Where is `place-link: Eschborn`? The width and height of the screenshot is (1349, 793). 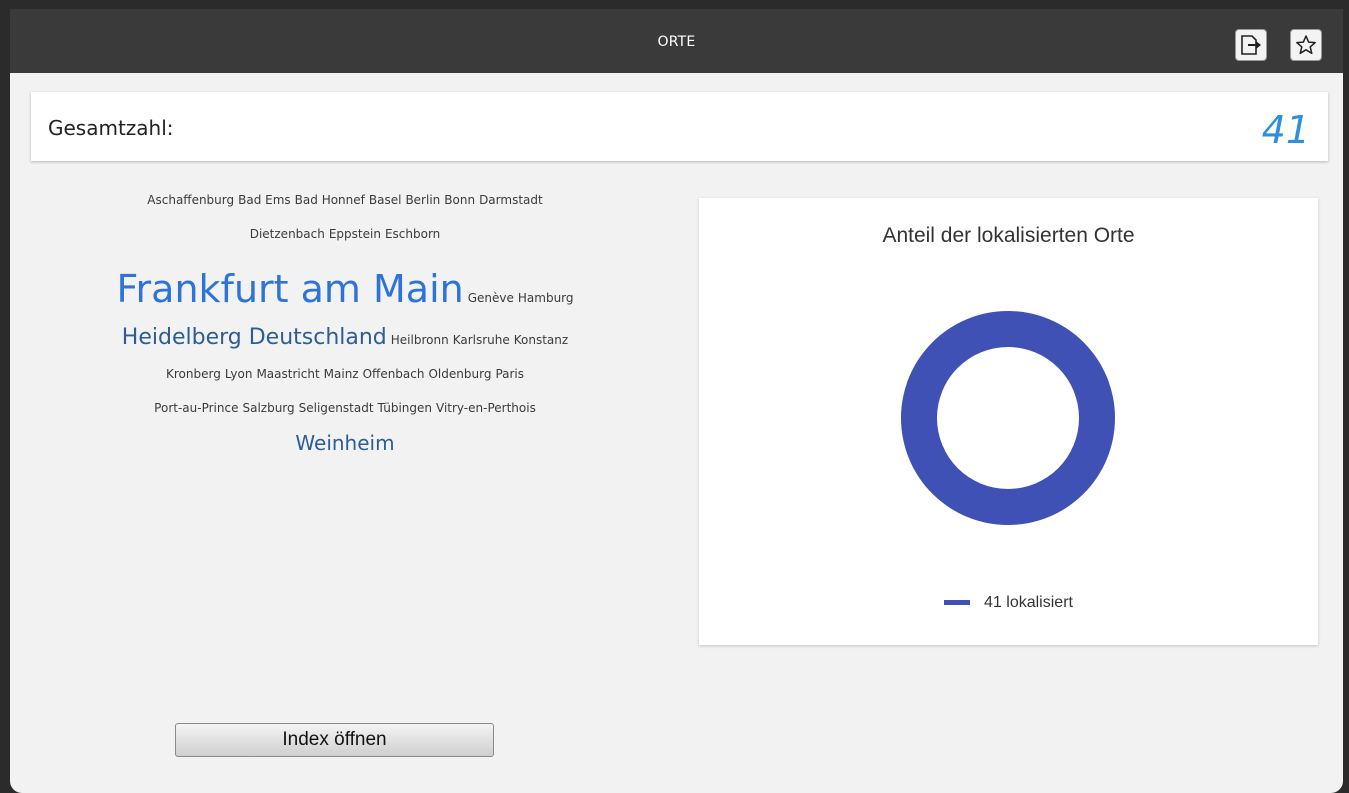
place-link: Eschborn is located at coordinates (412, 234).